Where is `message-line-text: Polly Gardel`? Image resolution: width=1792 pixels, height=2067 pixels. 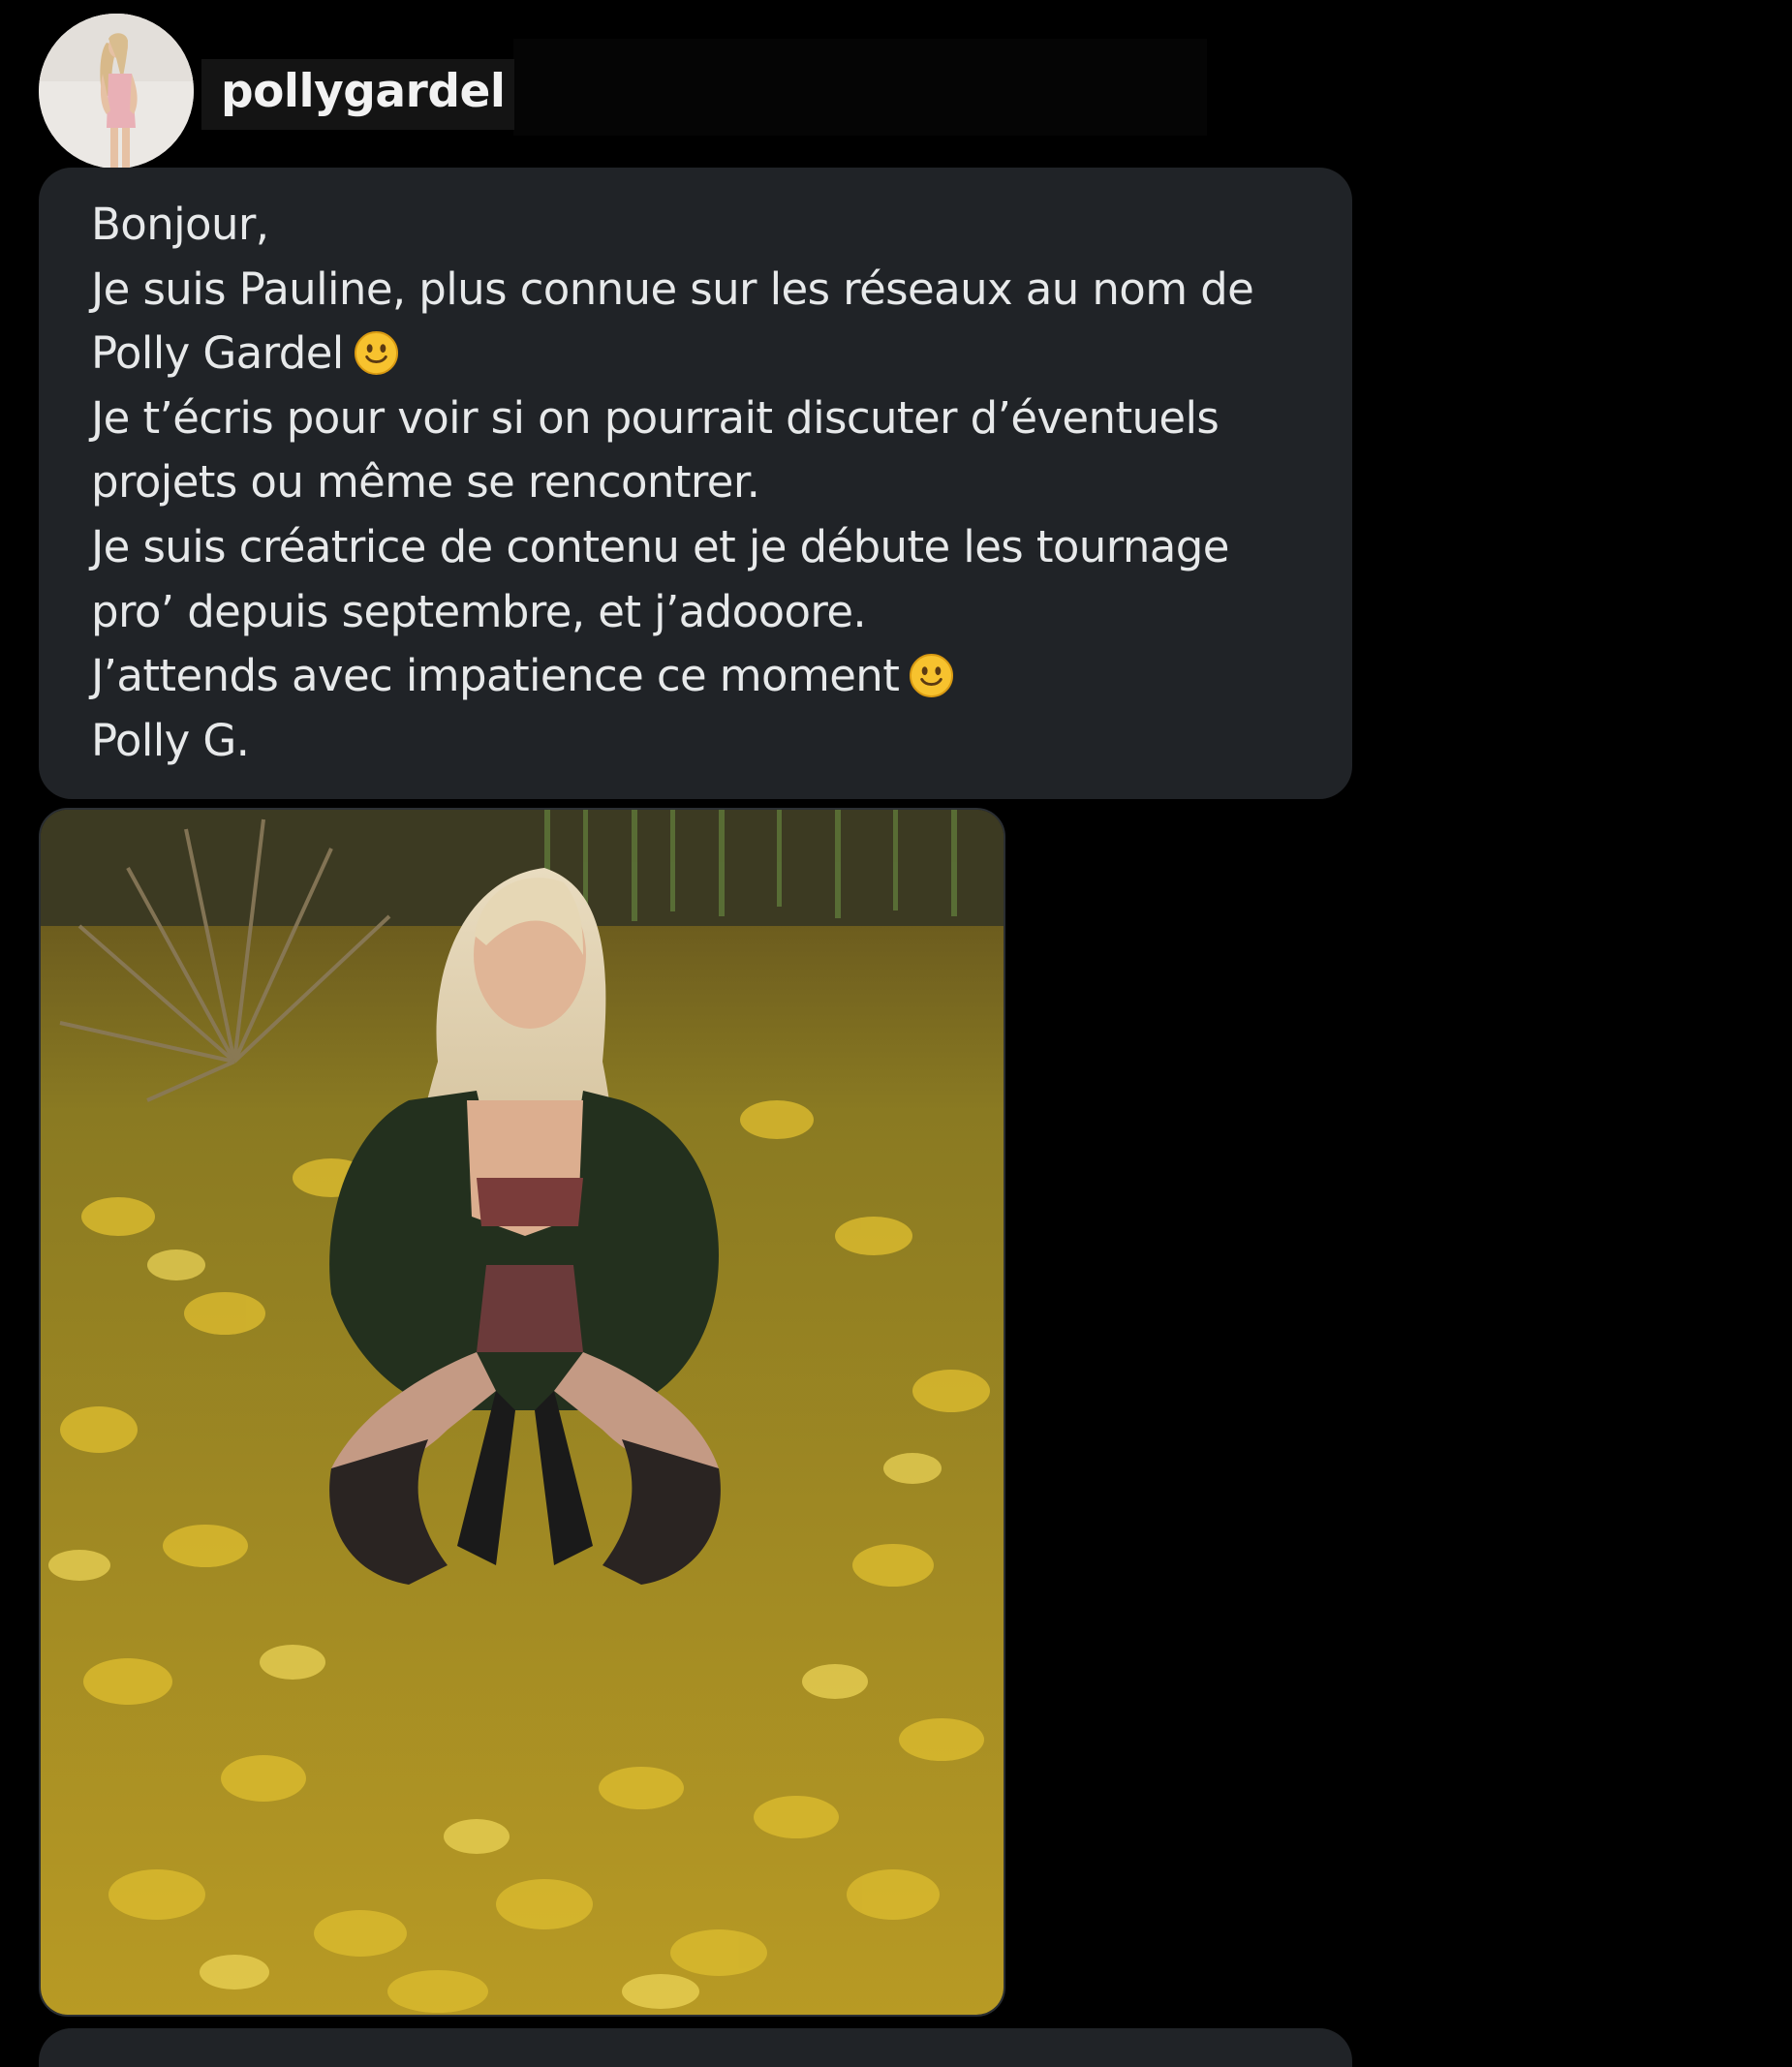
message-line-text: Polly Gardel is located at coordinates (217, 353).